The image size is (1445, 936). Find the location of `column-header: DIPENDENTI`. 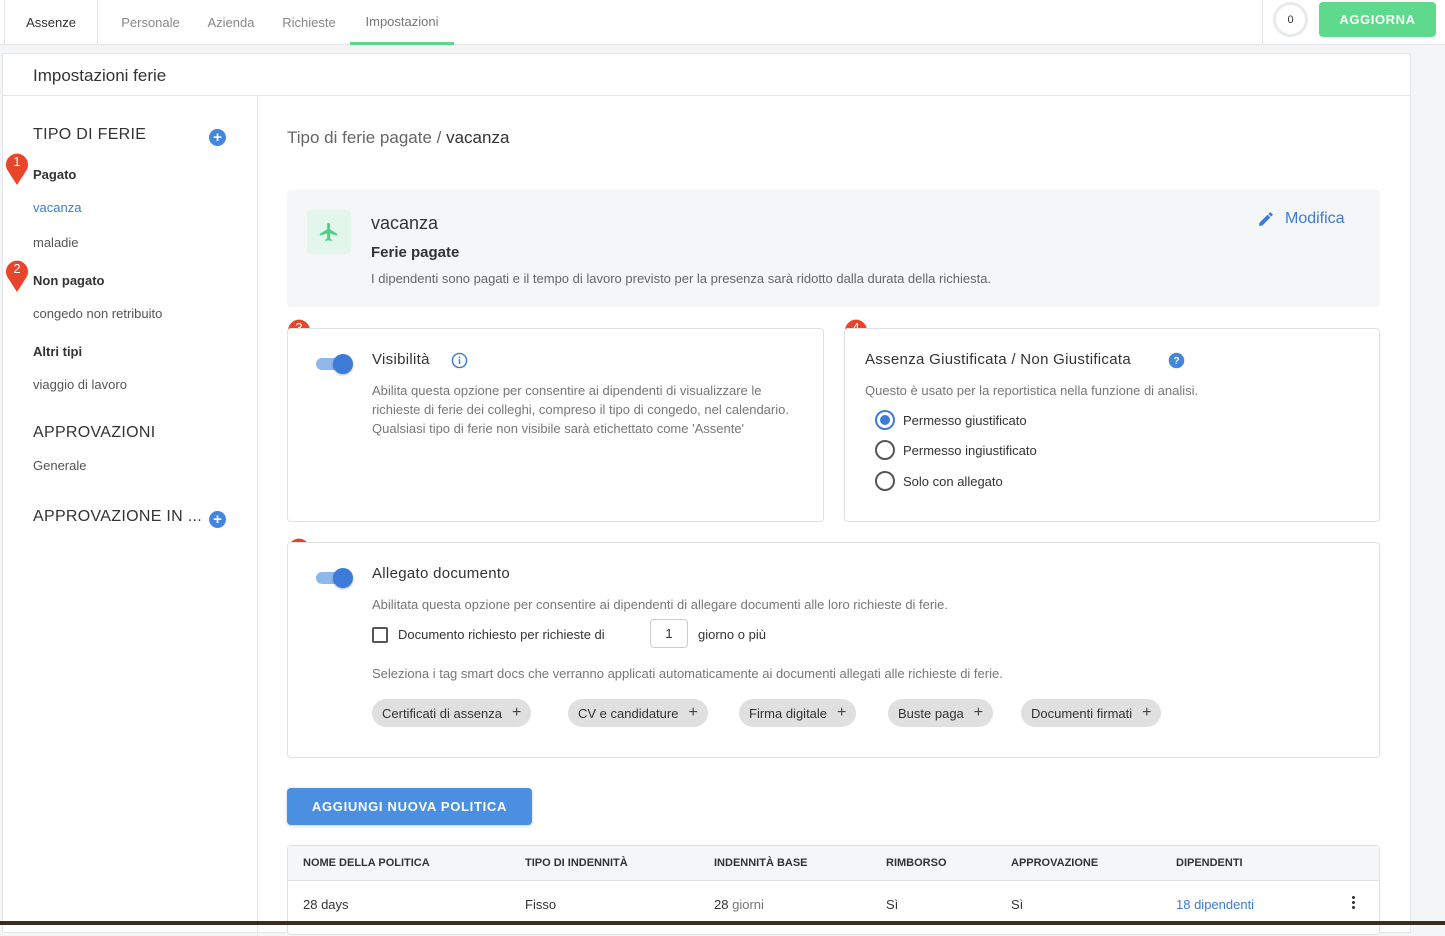

column-header: DIPENDENTI is located at coordinates (1209, 863).